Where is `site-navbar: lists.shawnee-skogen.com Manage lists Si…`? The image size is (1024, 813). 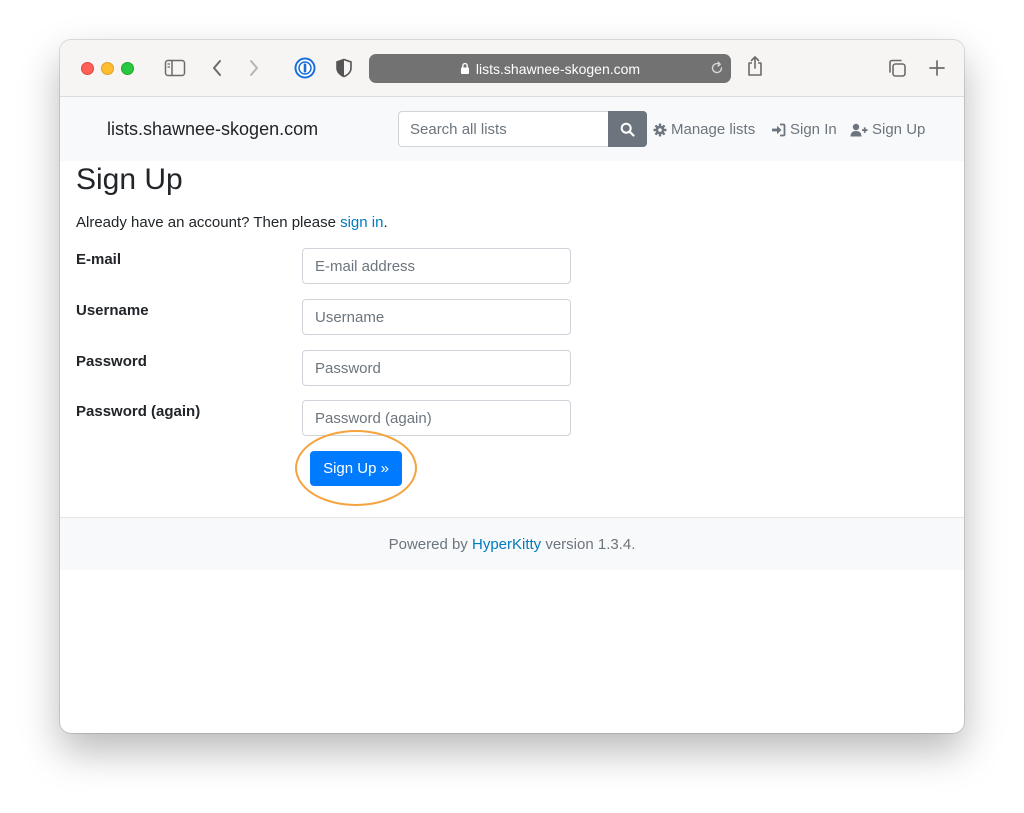
site-navbar: lists.shawnee-skogen.com Manage lists Si… is located at coordinates (512, 129).